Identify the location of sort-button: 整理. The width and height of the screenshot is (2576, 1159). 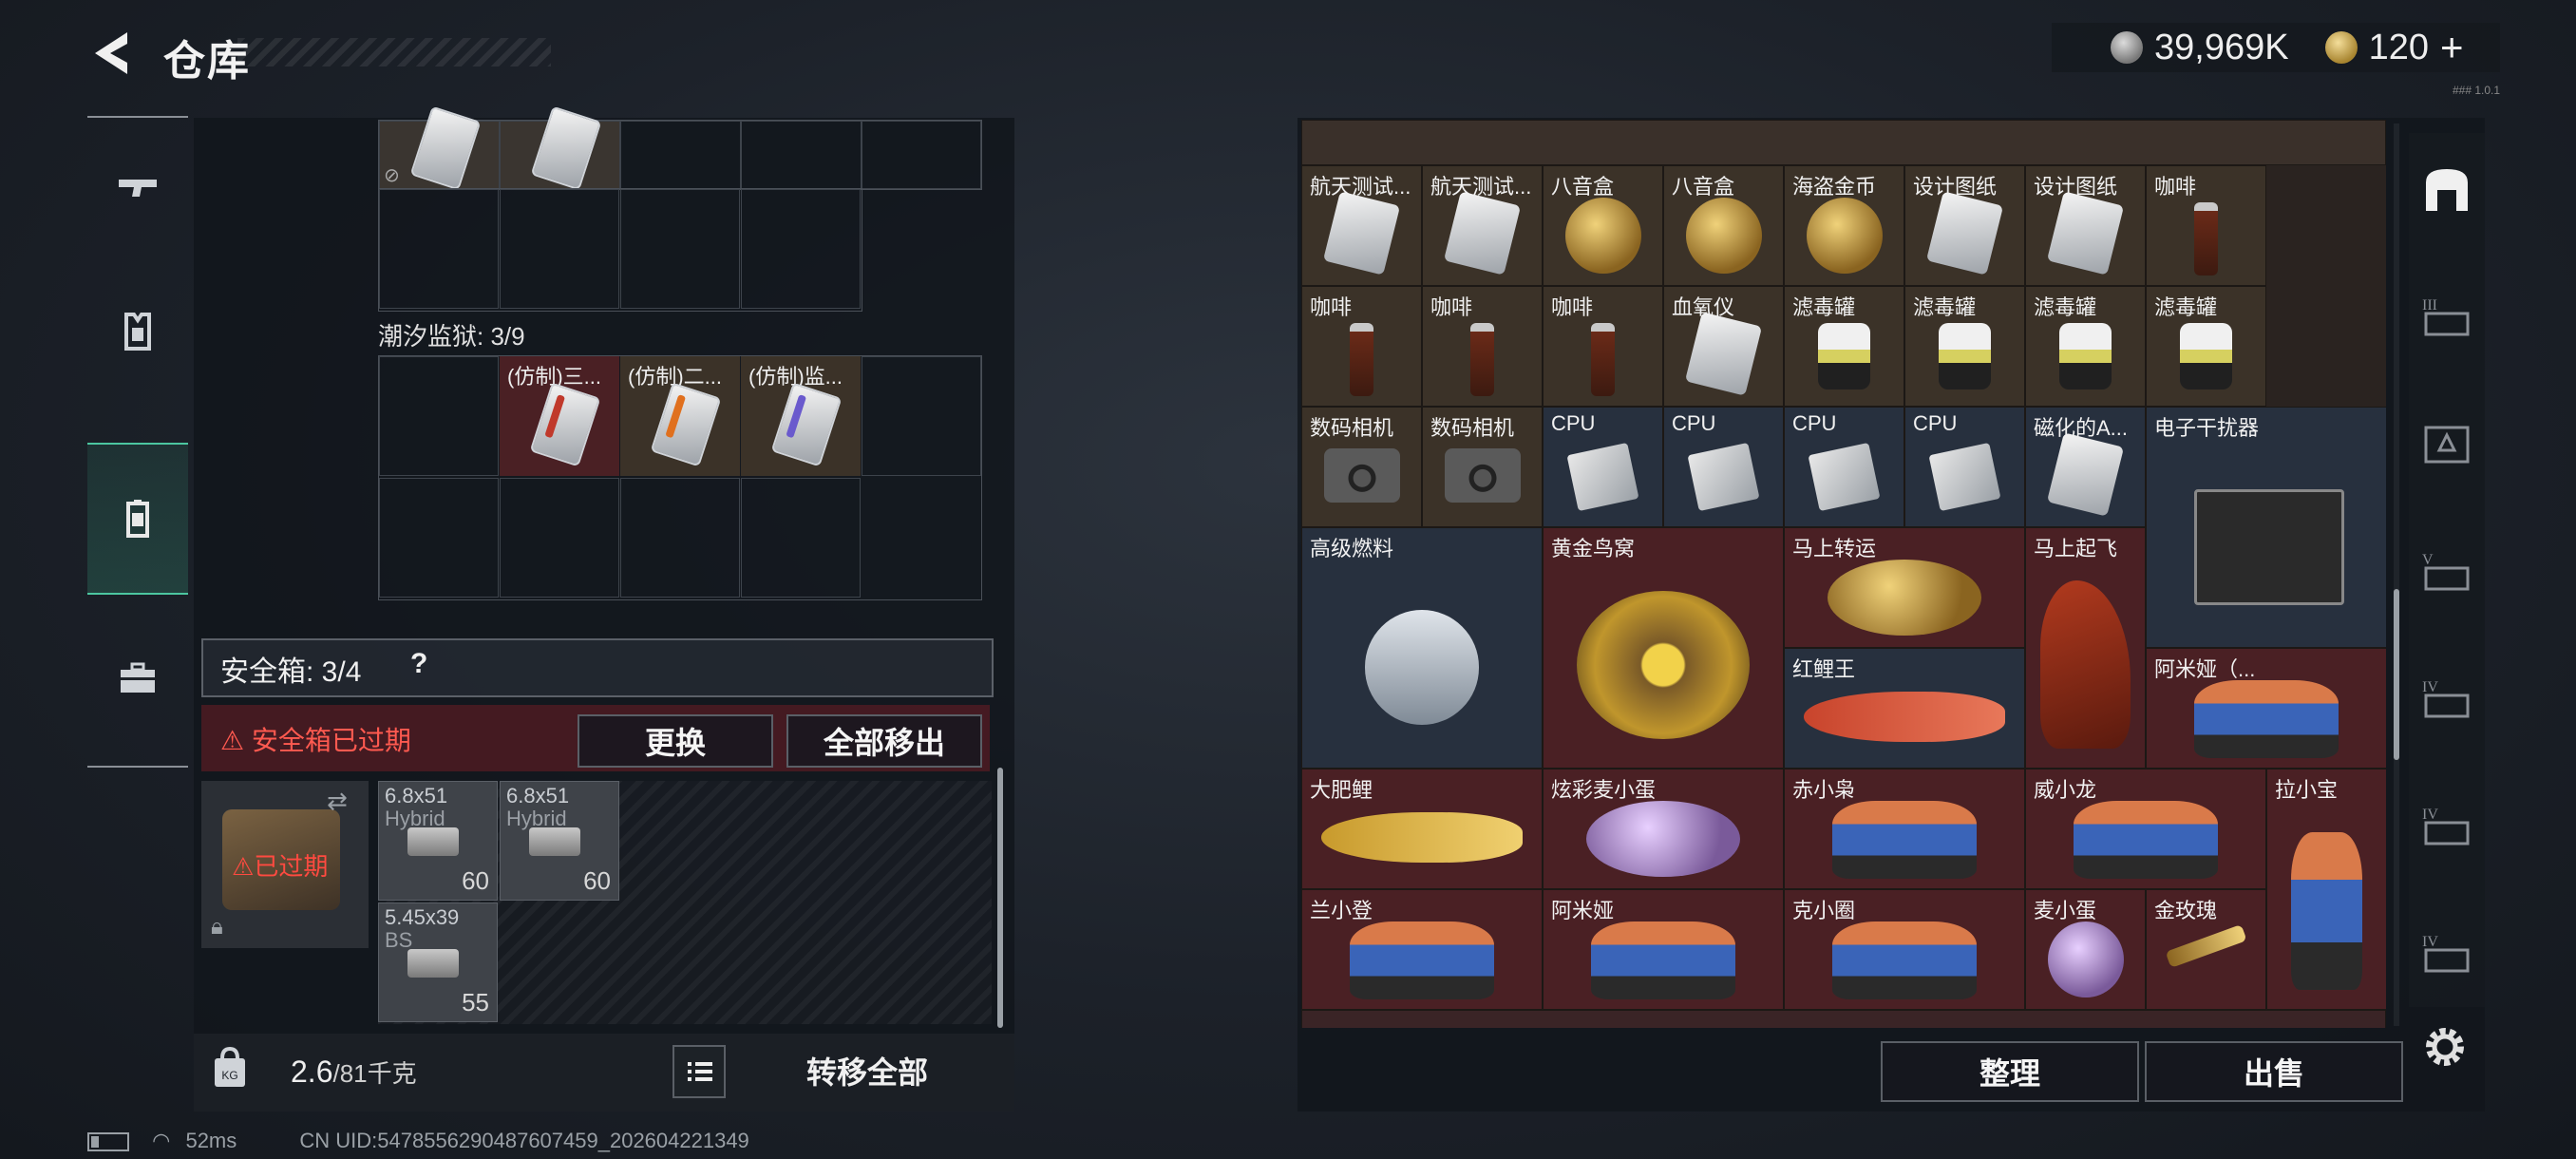
(2010, 1071).